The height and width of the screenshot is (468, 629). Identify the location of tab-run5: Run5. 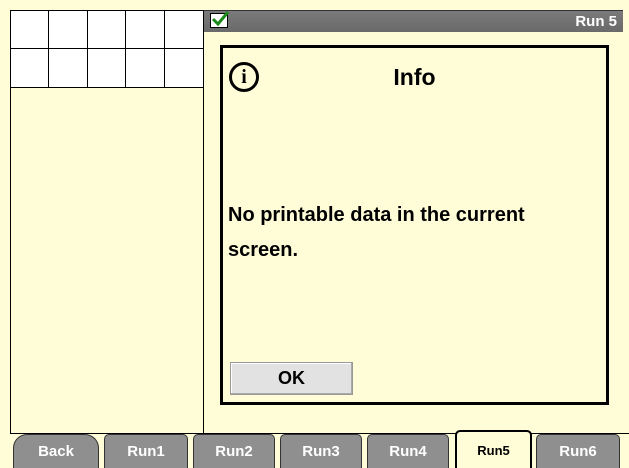
(493, 449).